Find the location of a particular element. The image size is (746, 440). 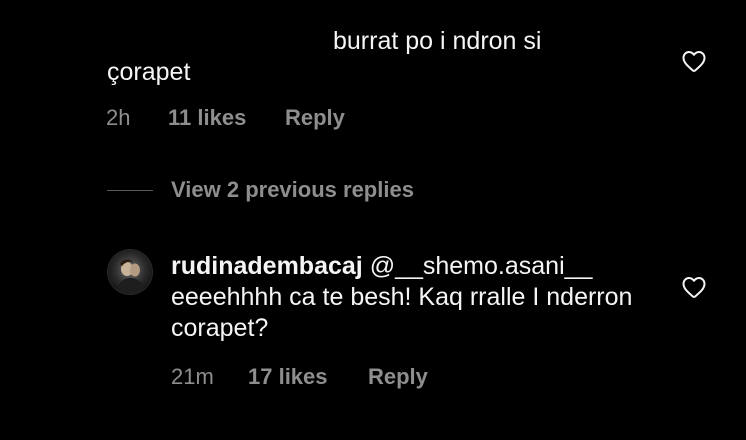

comment-reply-button: Reply is located at coordinates (315, 118).